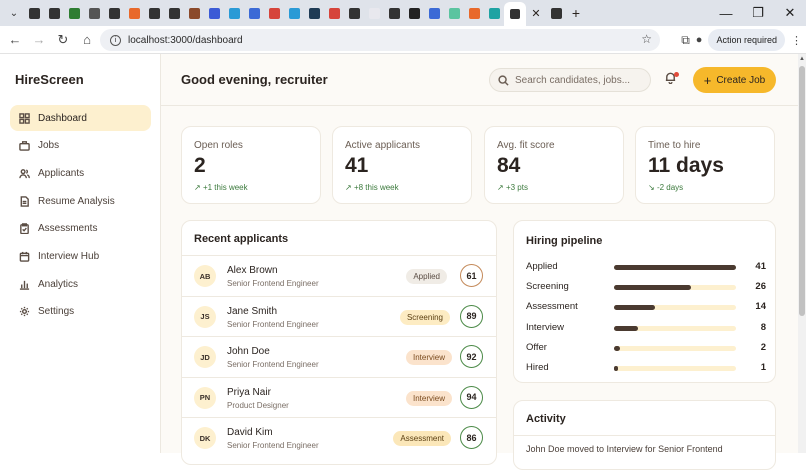 The height and width of the screenshot is (470, 806). Describe the element at coordinates (49, 146) in the screenshot. I see `sidebar-item-label: Jobs` at that location.